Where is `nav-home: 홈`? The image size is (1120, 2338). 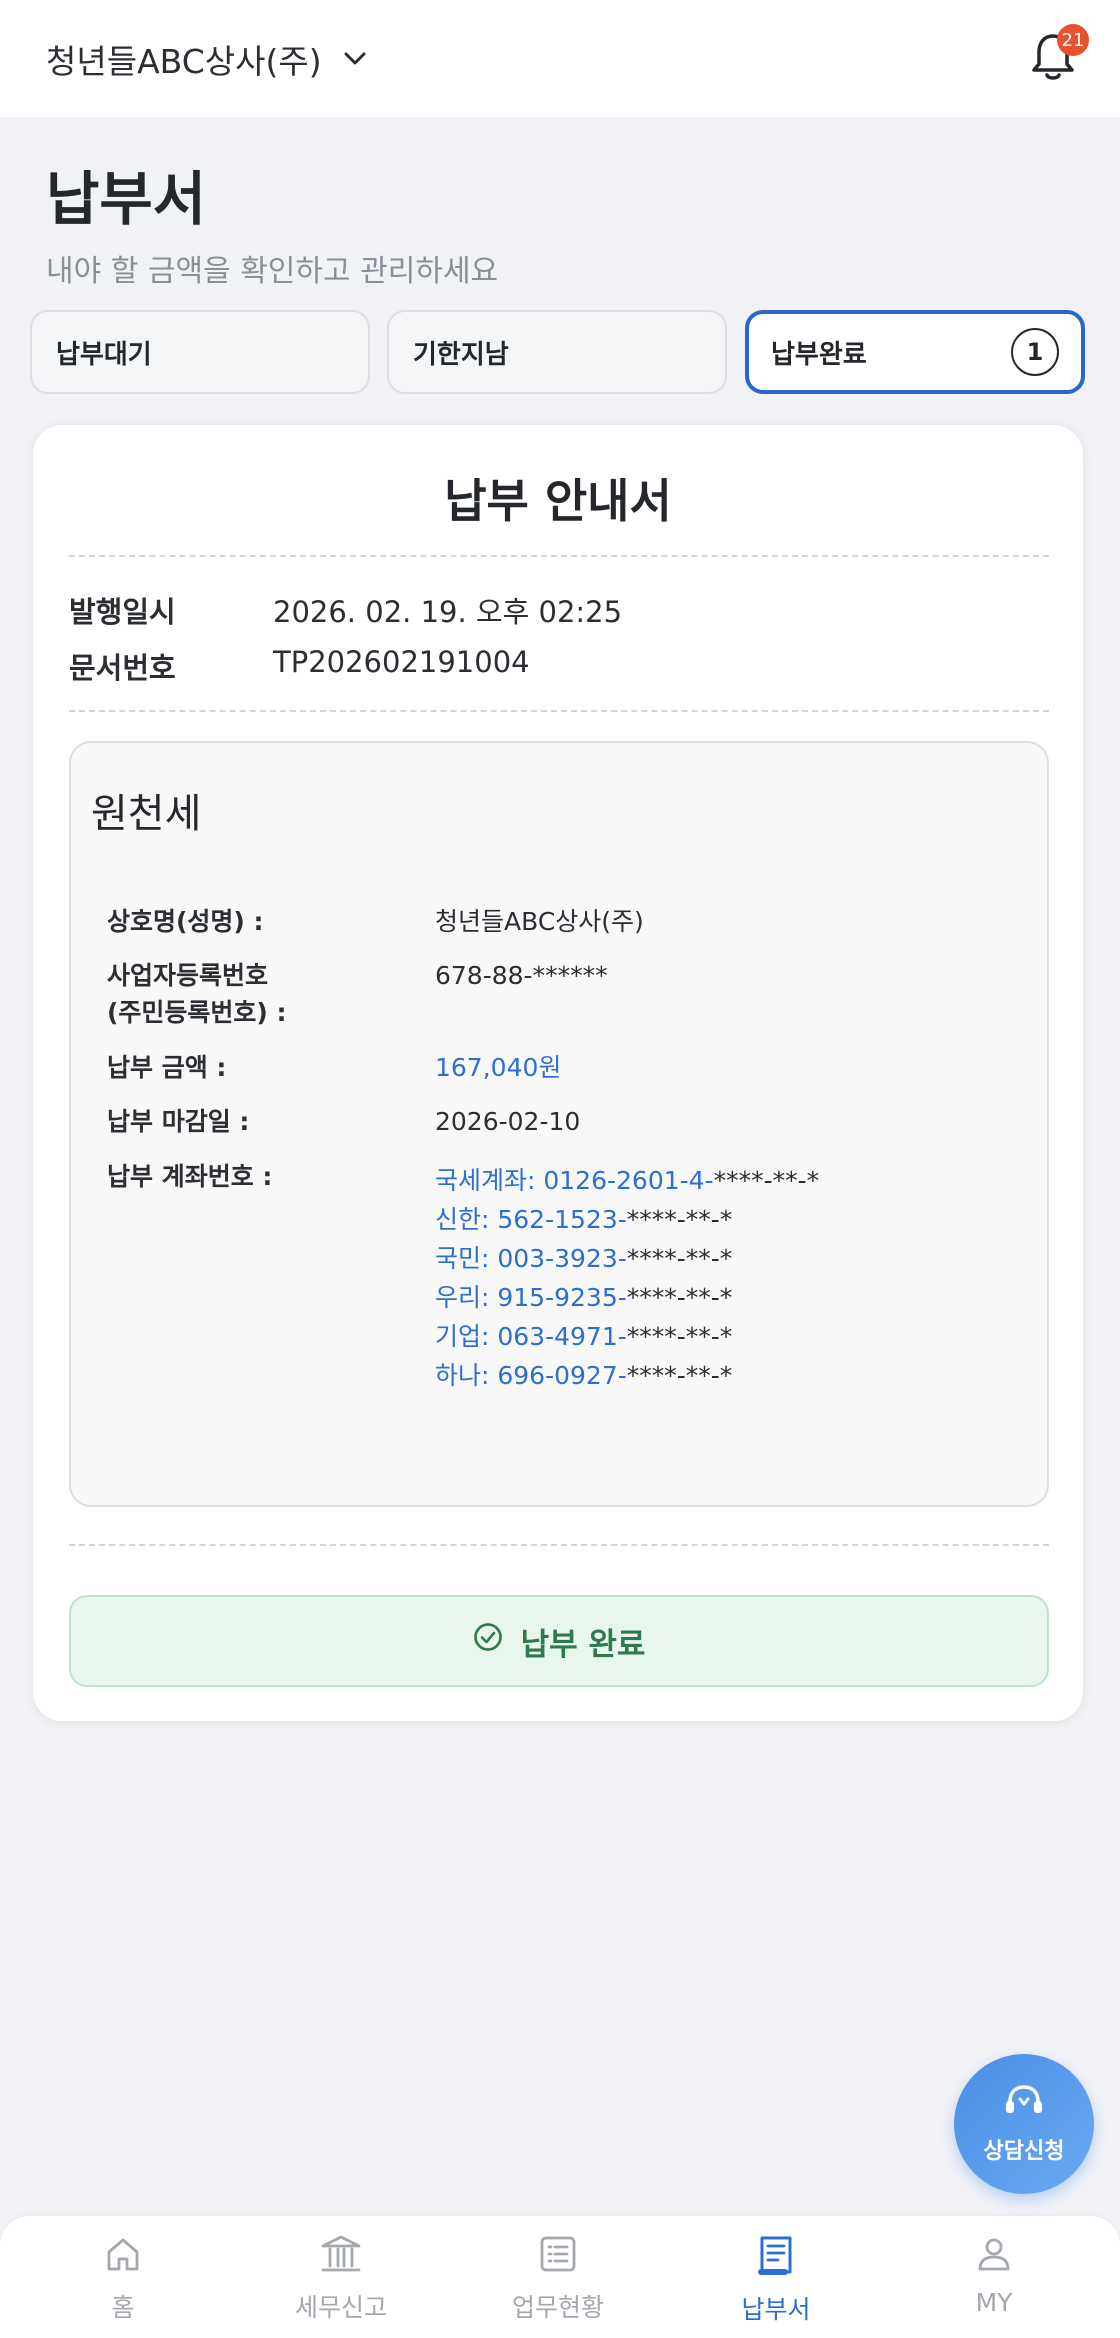
nav-home: 홈 is located at coordinates (123, 2279).